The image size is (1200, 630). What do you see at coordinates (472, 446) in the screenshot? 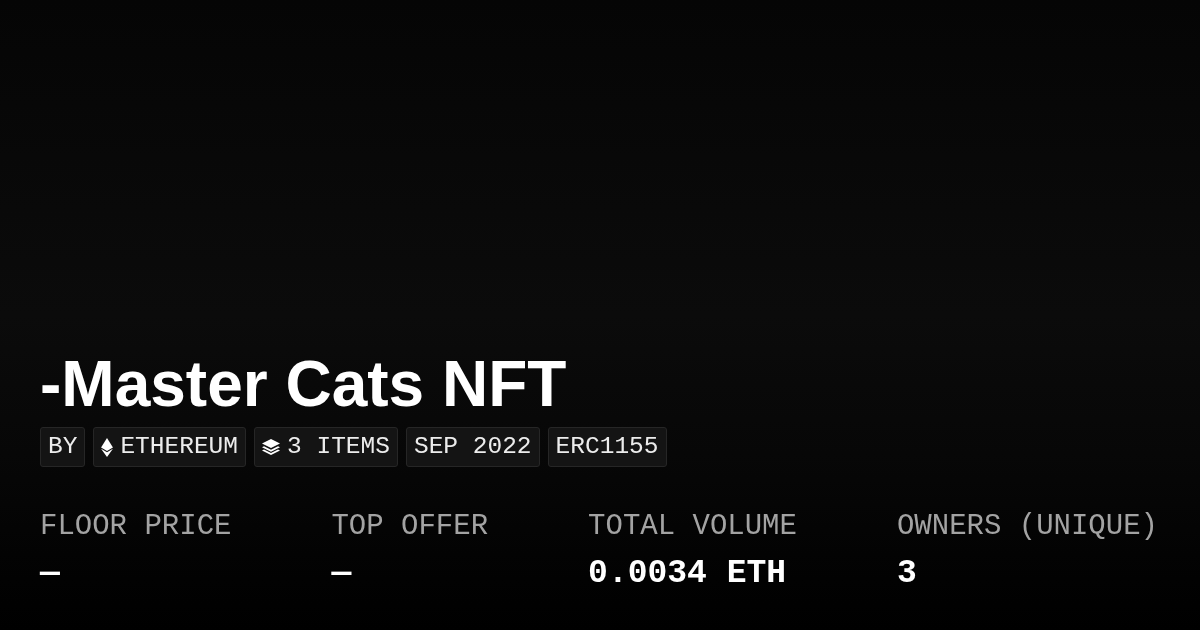
I see `tag-label: SEP 2022` at bounding box center [472, 446].